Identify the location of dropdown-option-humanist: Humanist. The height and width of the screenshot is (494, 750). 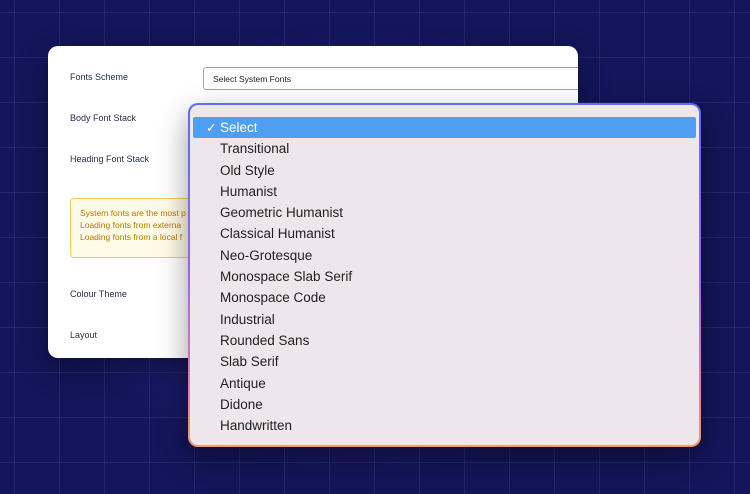
(444, 191).